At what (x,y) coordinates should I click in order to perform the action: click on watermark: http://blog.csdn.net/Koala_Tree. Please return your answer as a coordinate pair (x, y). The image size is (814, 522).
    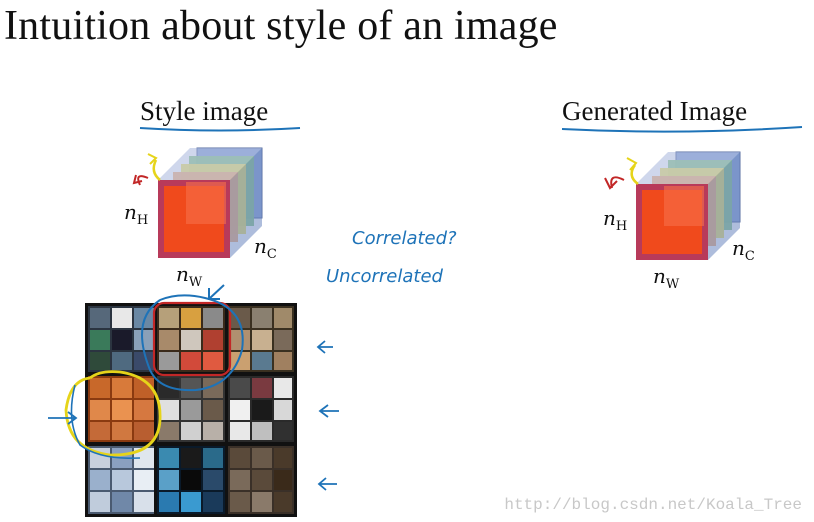
    Looking at the image, I should click on (653, 505).